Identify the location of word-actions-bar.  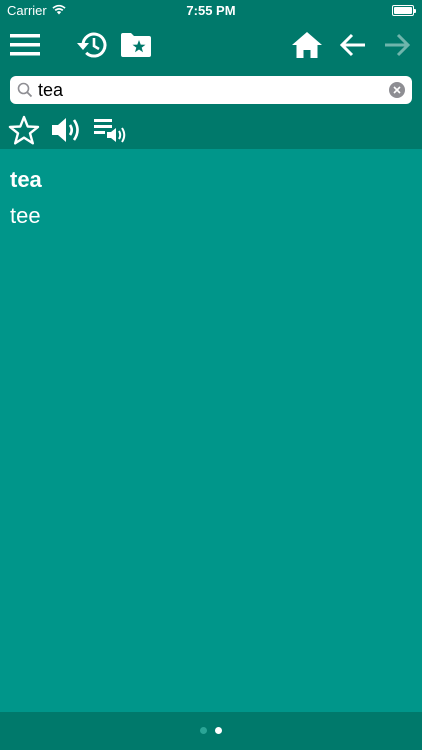
(211, 130).